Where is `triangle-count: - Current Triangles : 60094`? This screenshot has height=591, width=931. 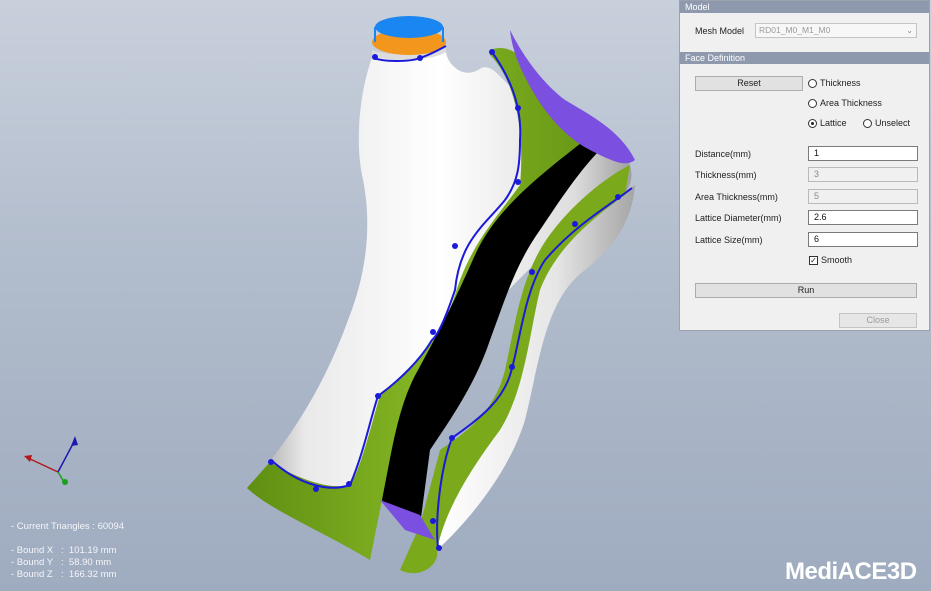 triangle-count: - Current Triangles : 60094 is located at coordinates (68, 526).